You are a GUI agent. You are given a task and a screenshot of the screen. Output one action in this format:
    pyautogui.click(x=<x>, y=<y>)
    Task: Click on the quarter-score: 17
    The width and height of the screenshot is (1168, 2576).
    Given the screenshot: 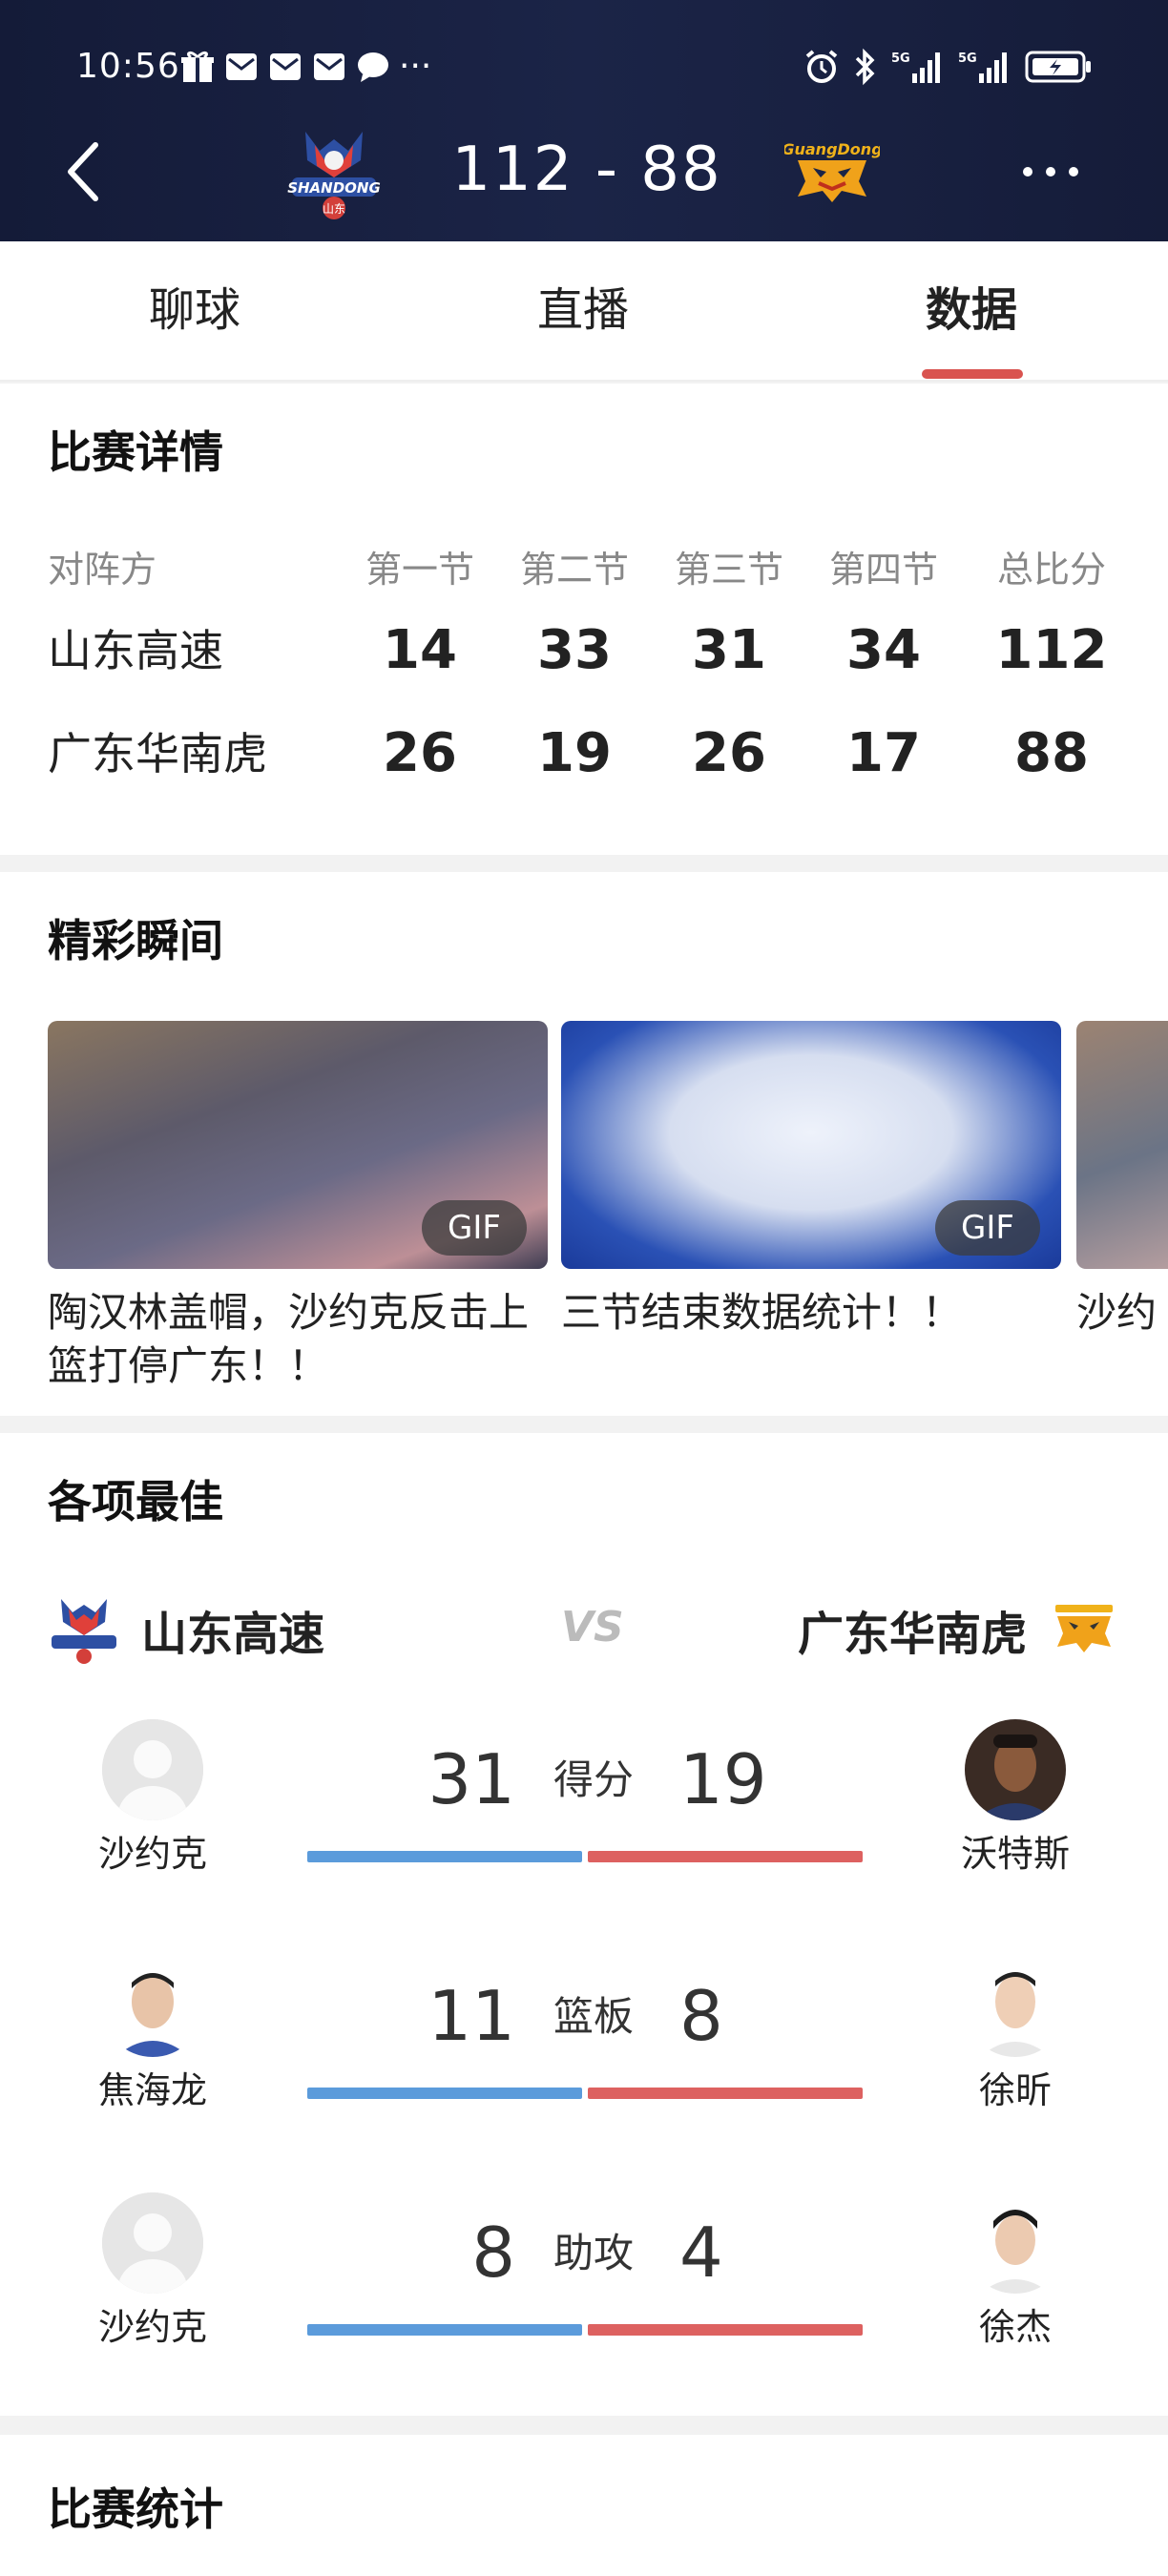 What is the action you would take?
    pyautogui.click(x=883, y=753)
    